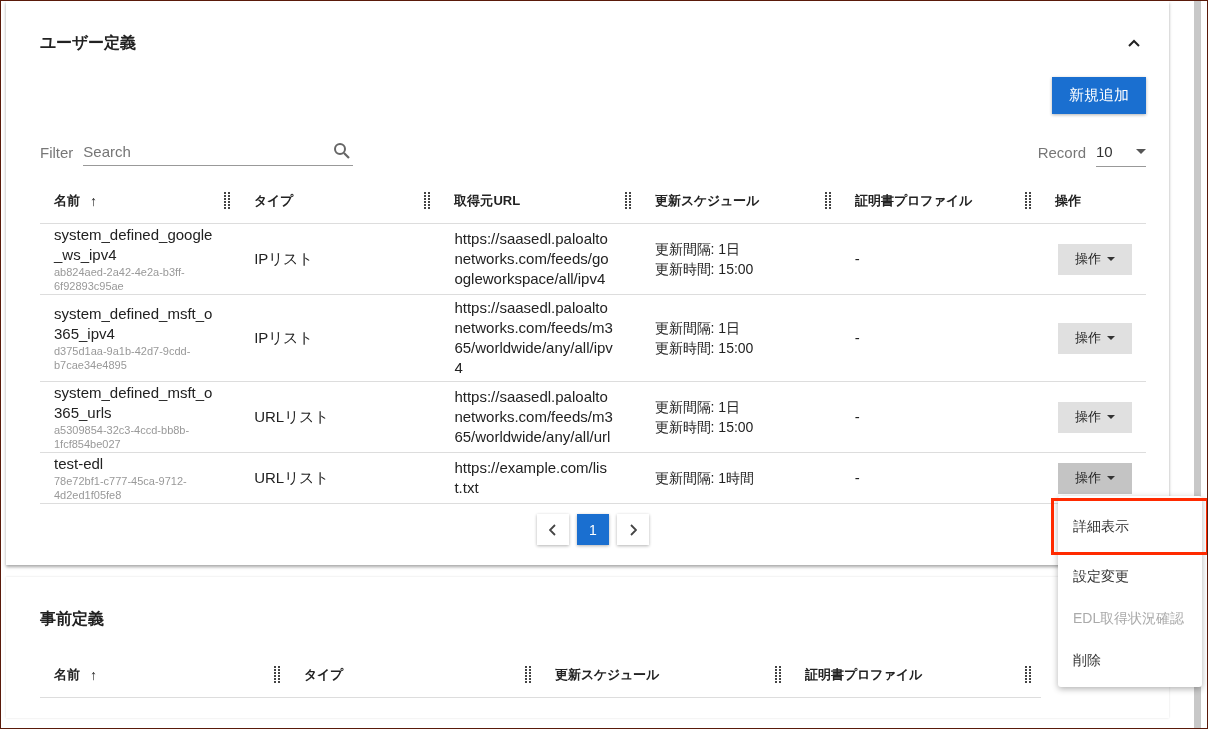 Image resolution: width=1208 pixels, height=729 pixels. I want to click on next-page-button, so click(633, 529).